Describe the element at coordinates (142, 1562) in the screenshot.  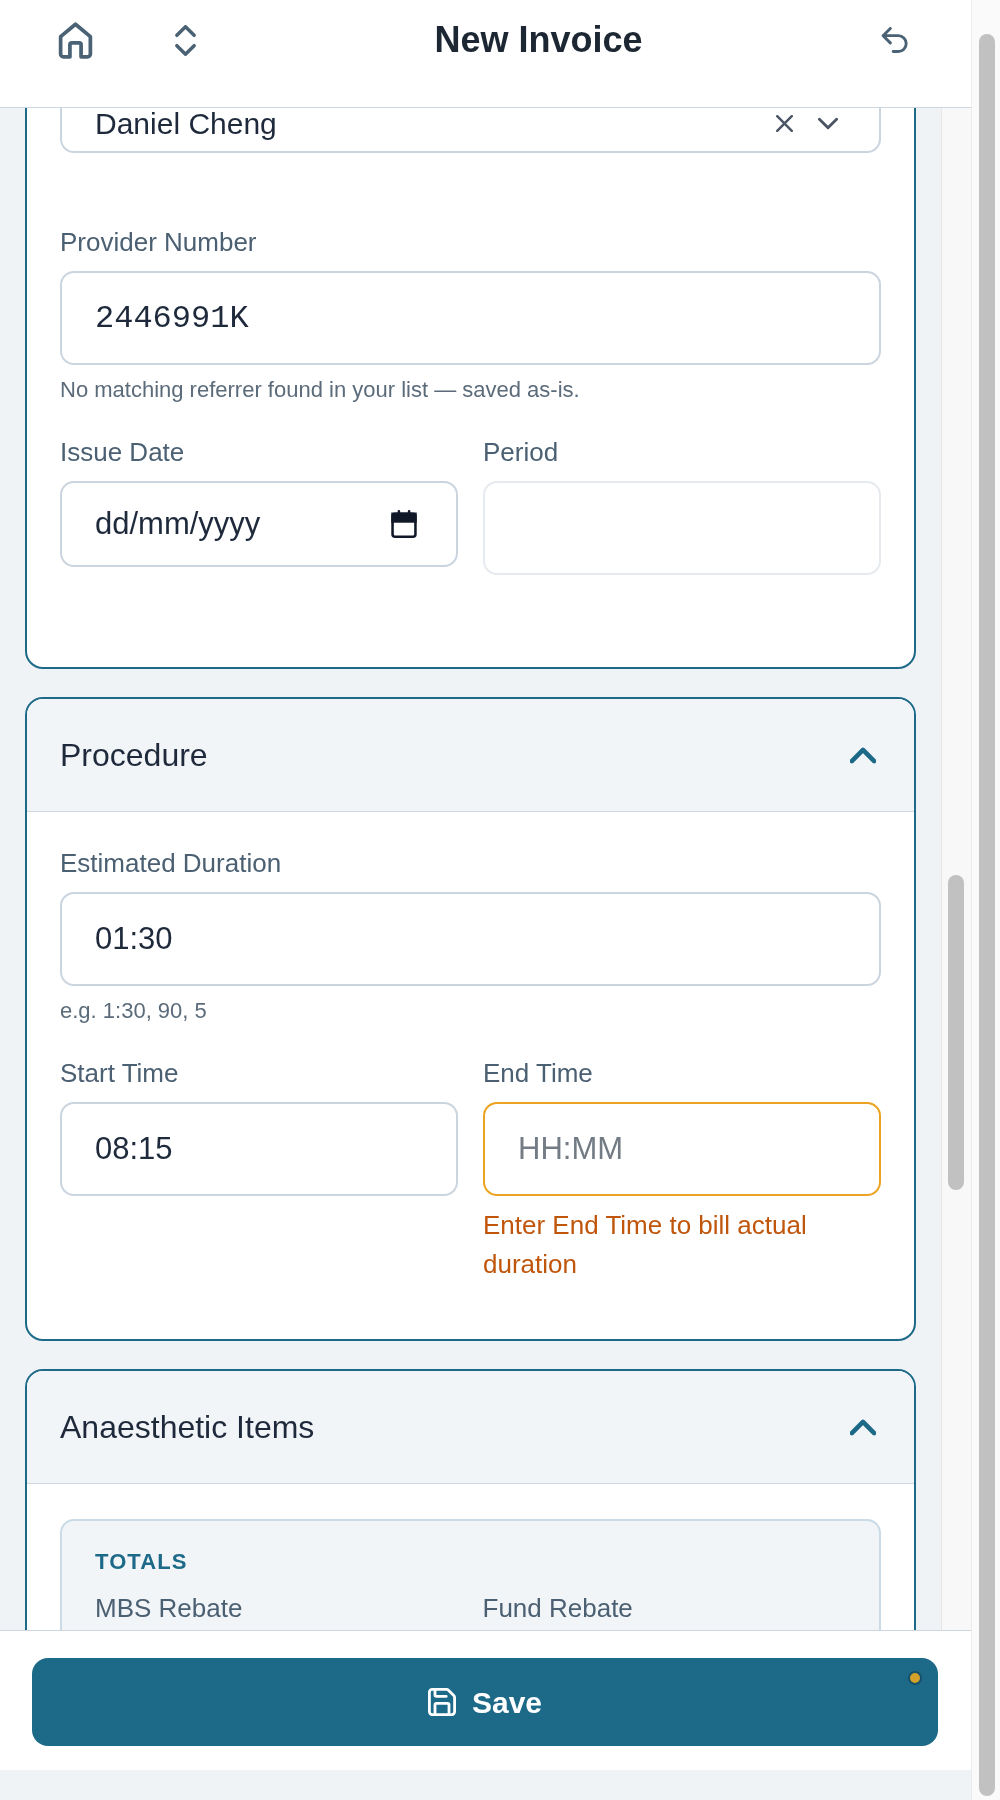
I see `totals-heading: TOTALS` at that location.